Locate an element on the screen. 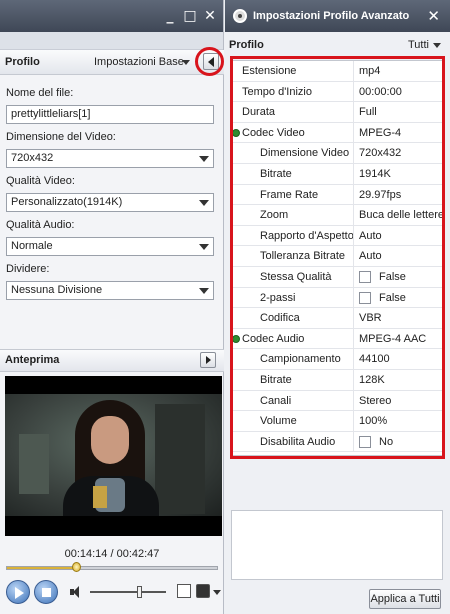  seek-bar is located at coordinates (112, 568).